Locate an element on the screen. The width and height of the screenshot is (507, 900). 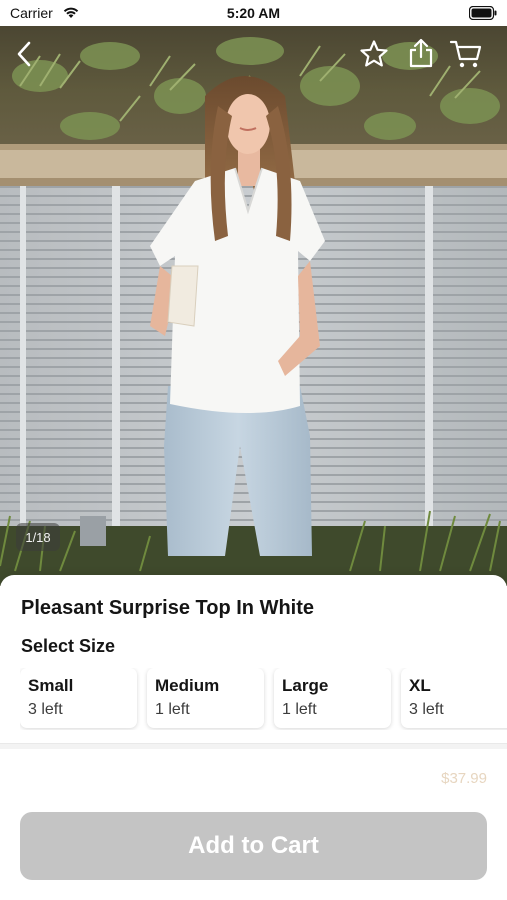
back-button is located at coordinates (24, 54).